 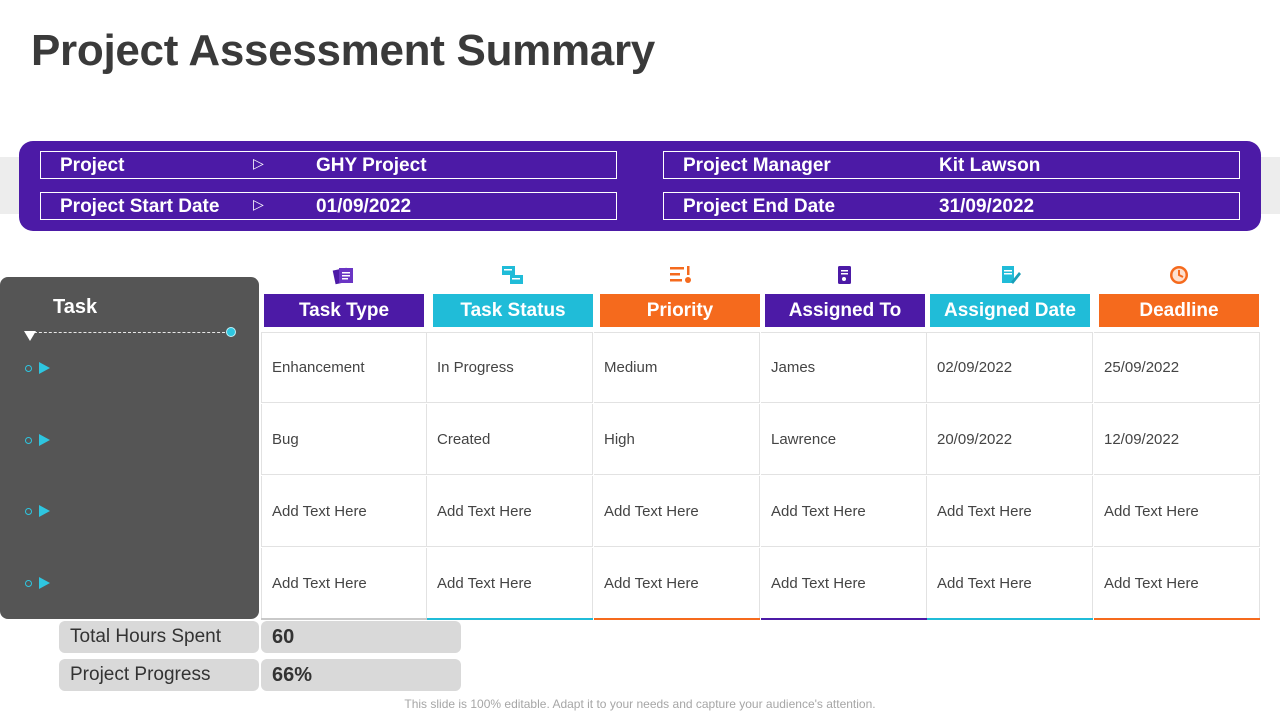 I want to click on signed-document-icon, so click(x=1010, y=275).